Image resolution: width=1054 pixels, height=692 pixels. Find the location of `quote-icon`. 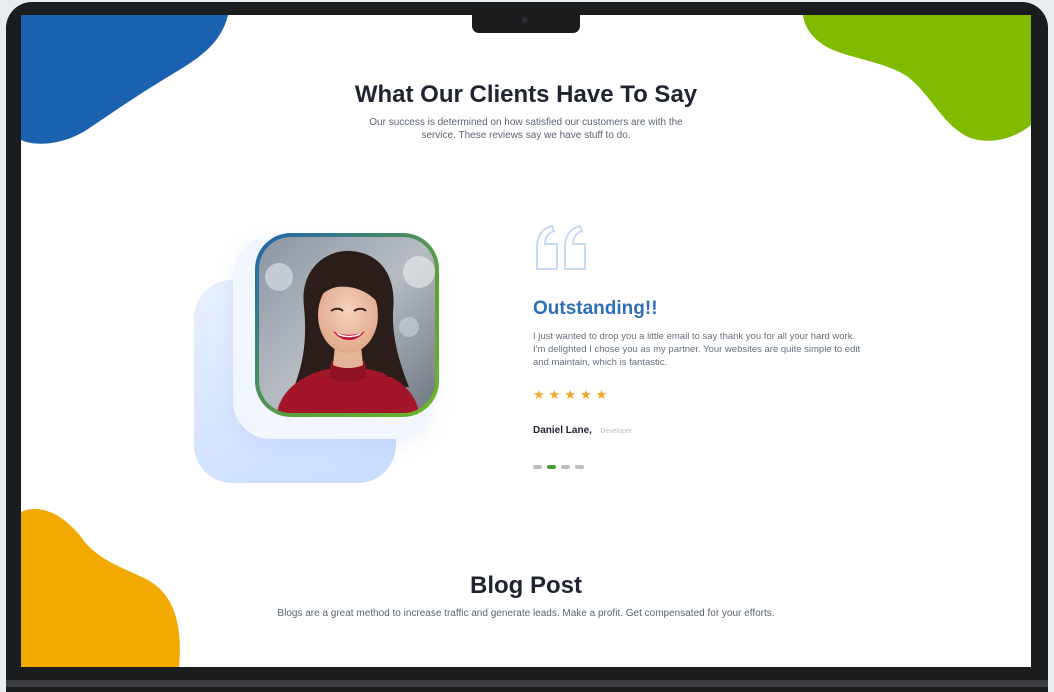

quote-icon is located at coordinates (561, 247).